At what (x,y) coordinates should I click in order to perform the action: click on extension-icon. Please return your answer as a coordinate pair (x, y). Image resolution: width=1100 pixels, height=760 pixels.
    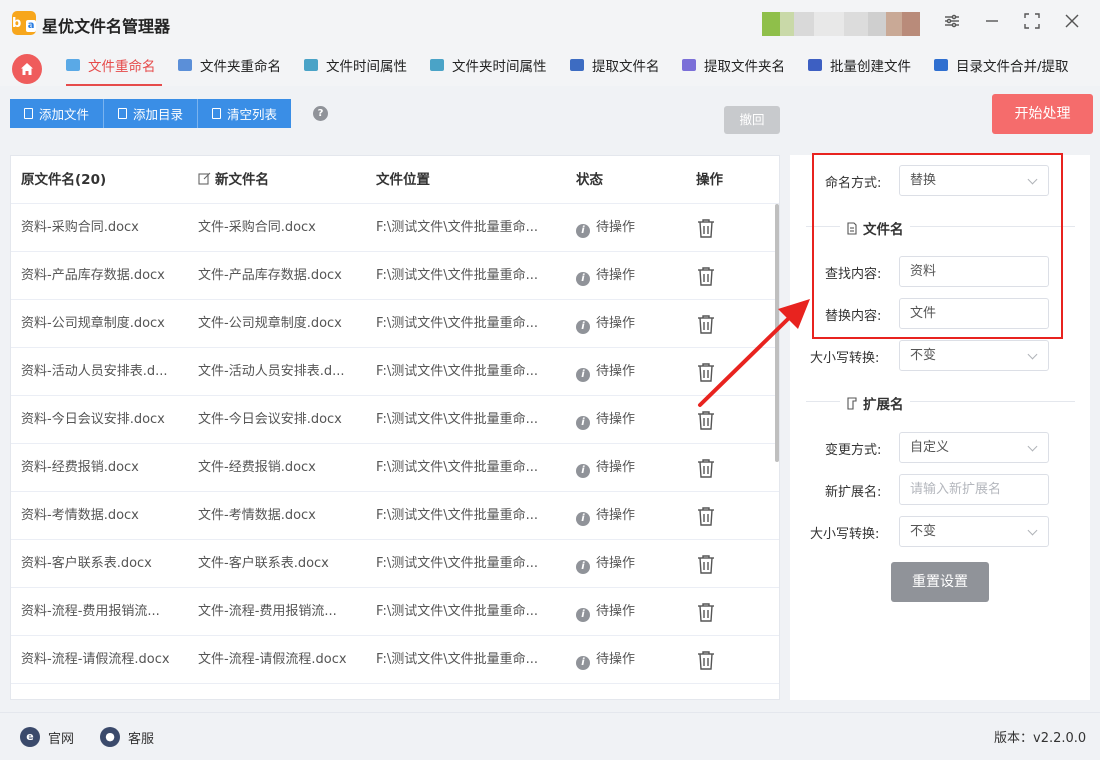
    Looking at the image, I should click on (852, 403).